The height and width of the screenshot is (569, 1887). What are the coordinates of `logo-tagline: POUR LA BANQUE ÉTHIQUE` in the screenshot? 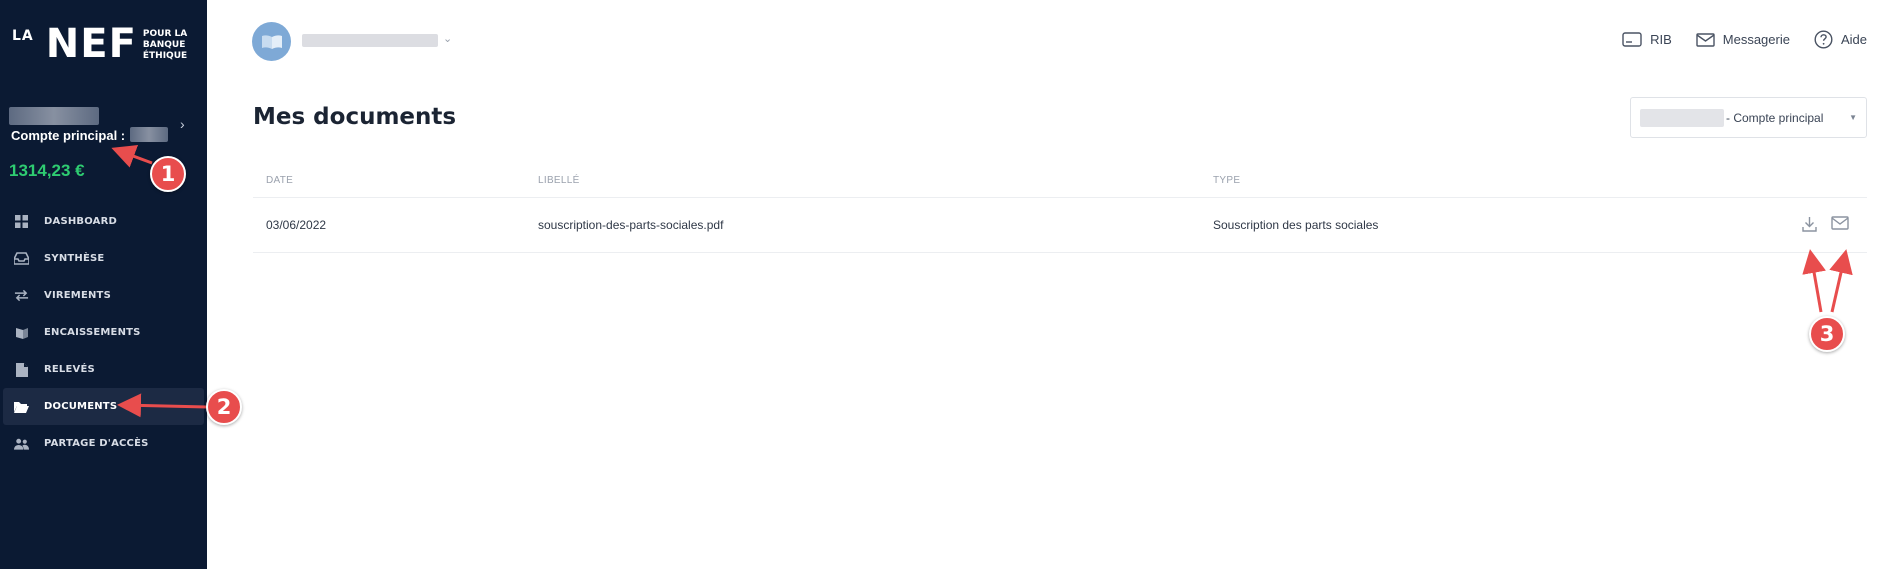 It's located at (165, 45).